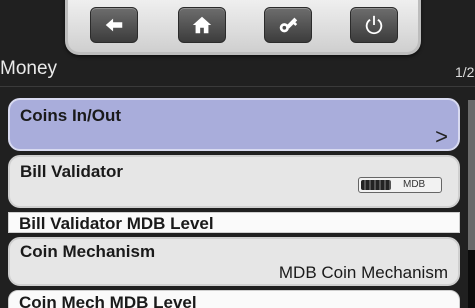 The image size is (475, 308). What do you see at coordinates (116, 223) in the screenshot?
I see `menu-item-label: Bill Validator MDB Level` at bounding box center [116, 223].